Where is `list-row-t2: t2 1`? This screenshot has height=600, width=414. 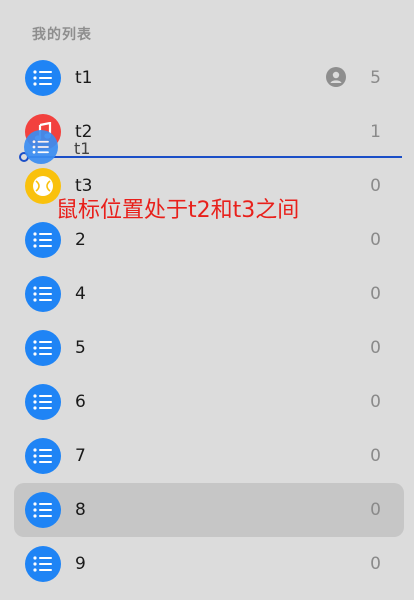 list-row-t2: t2 1 is located at coordinates (209, 132).